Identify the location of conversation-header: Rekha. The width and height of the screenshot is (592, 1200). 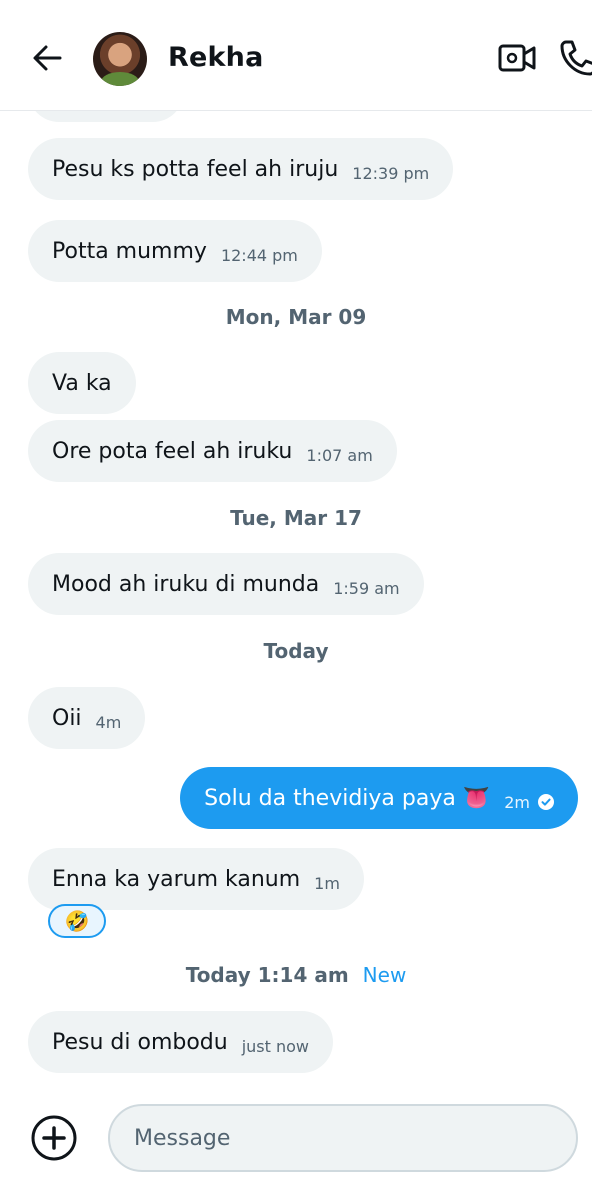
(296, 55).